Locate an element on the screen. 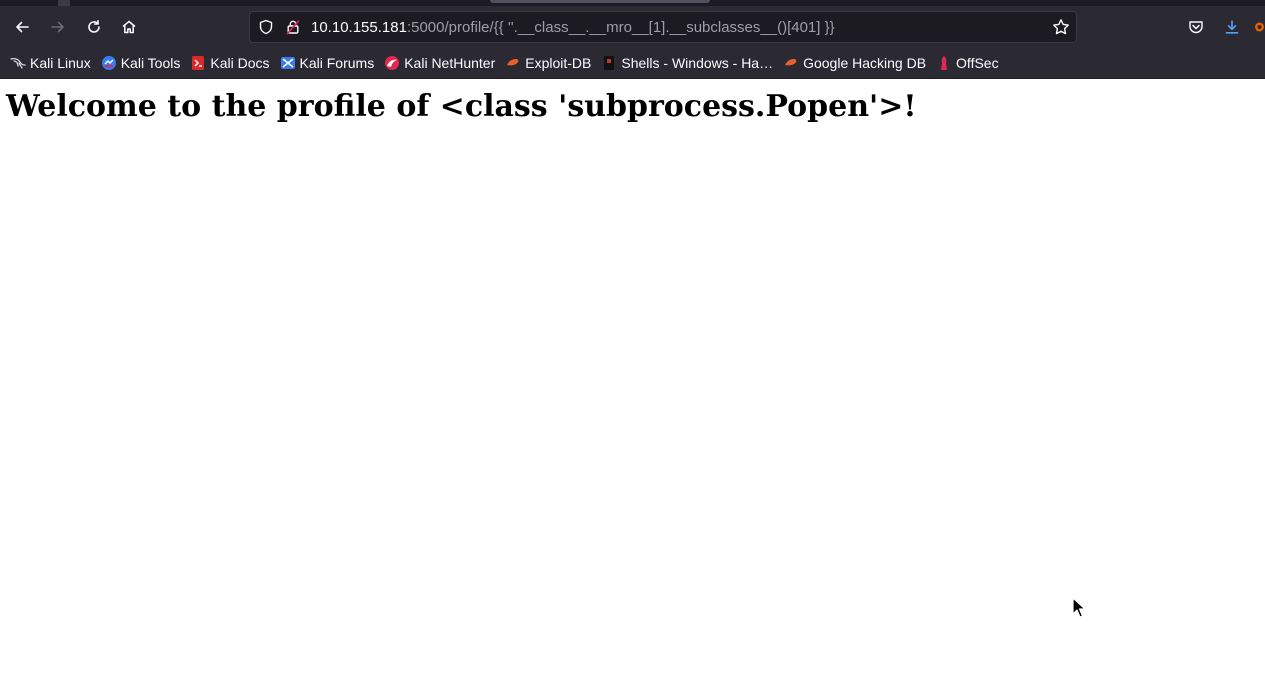 This screenshot has height=683, width=1265. bookmark-label: Kali Tools is located at coordinates (150, 62).